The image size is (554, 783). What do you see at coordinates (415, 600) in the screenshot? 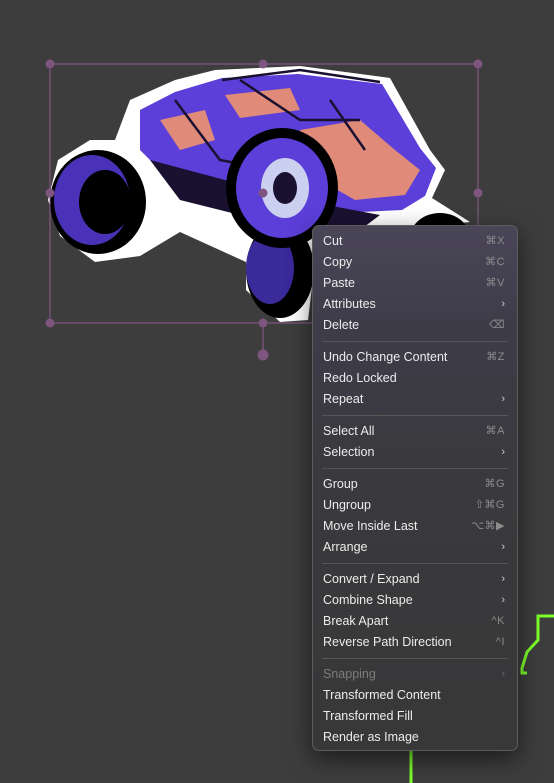
I see `menu-item-combine-shape: Combine Shape ›` at bounding box center [415, 600].